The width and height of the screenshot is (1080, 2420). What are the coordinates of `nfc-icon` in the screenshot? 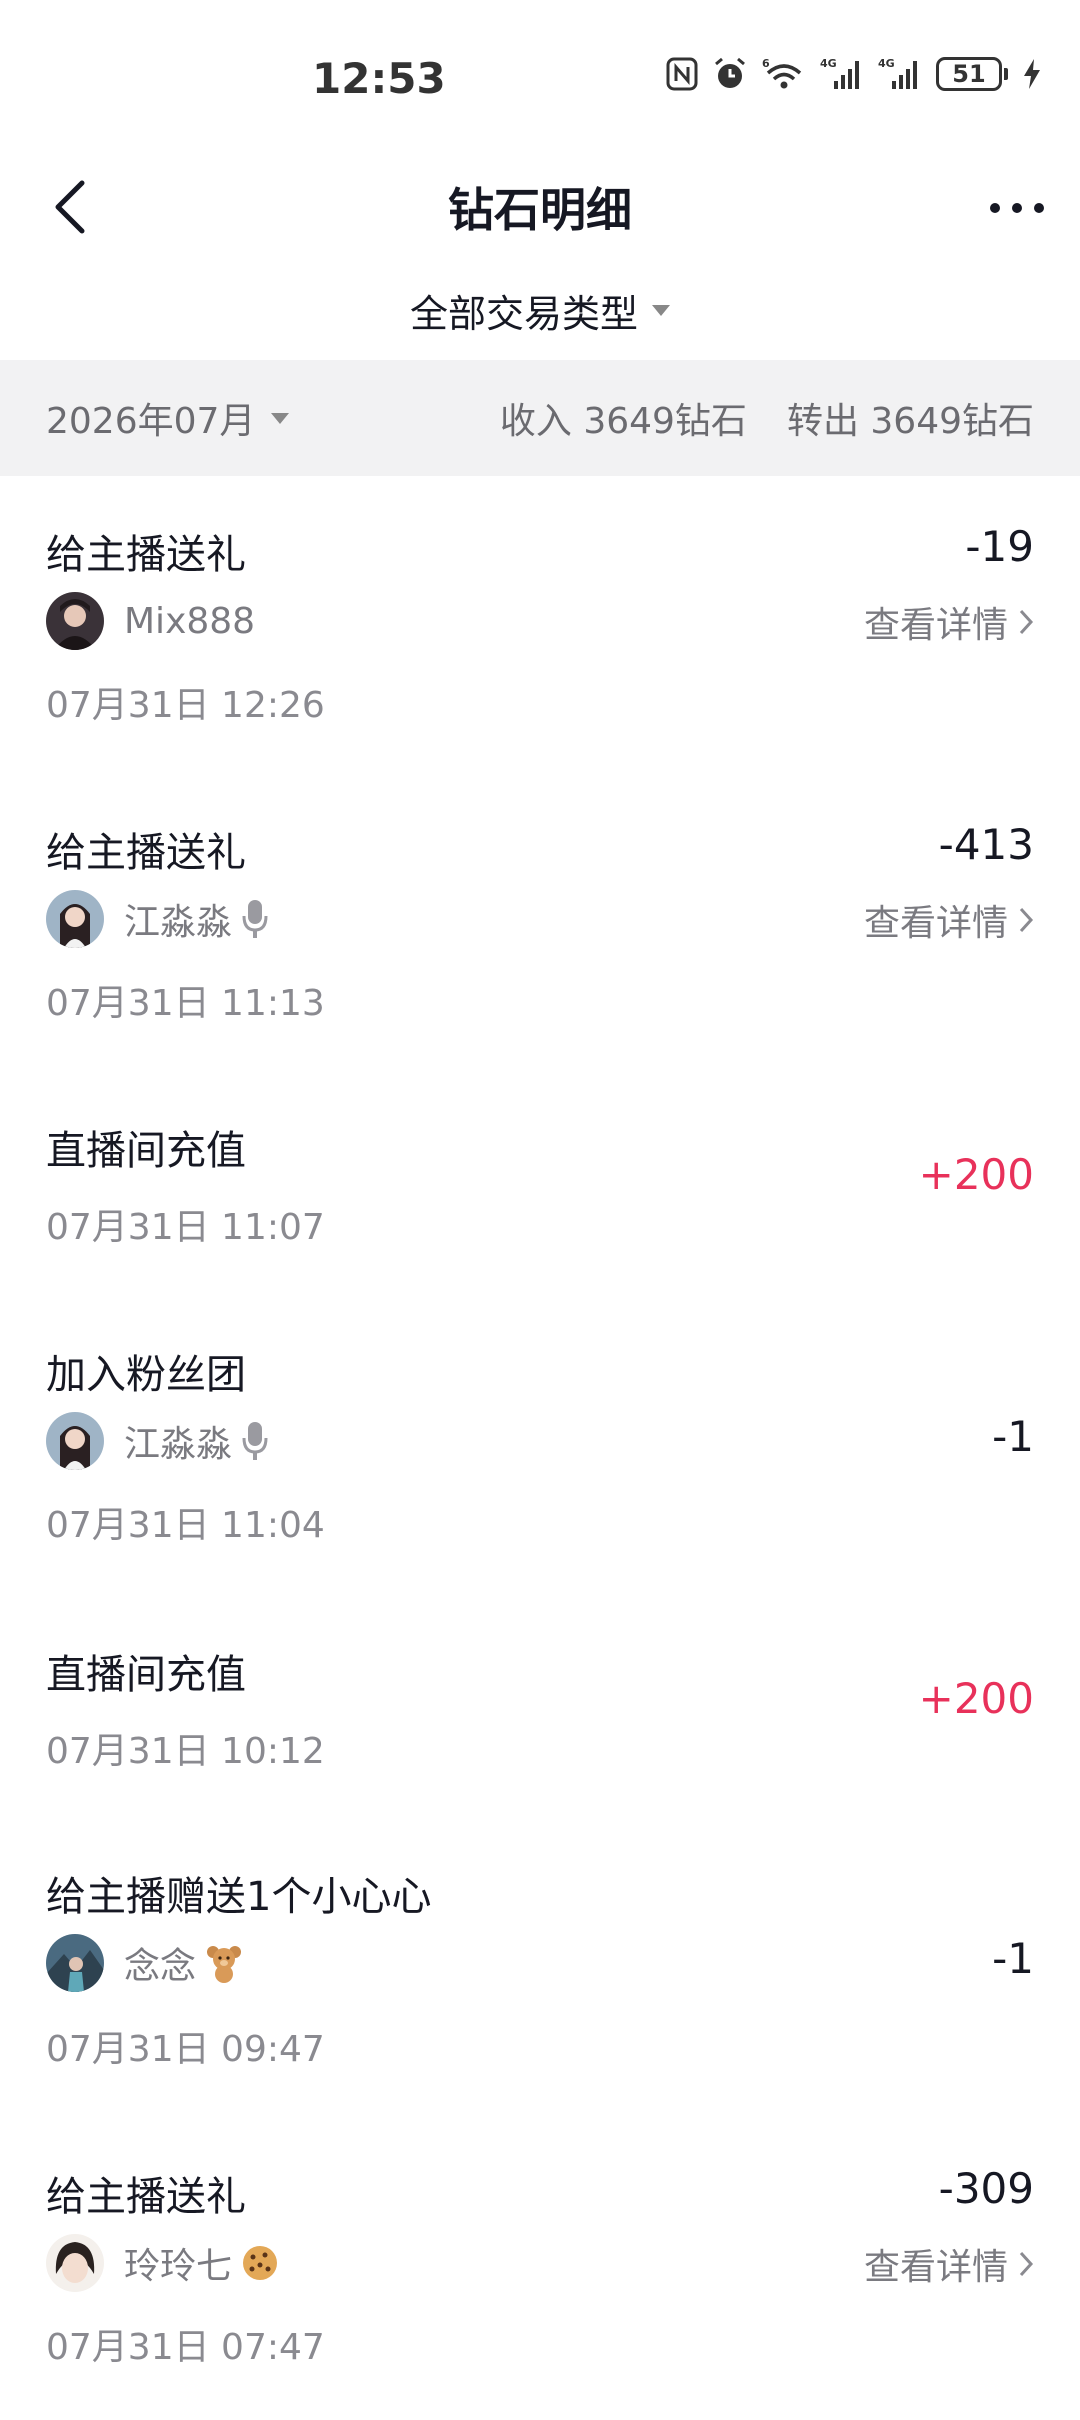 It's located at (682, 74).